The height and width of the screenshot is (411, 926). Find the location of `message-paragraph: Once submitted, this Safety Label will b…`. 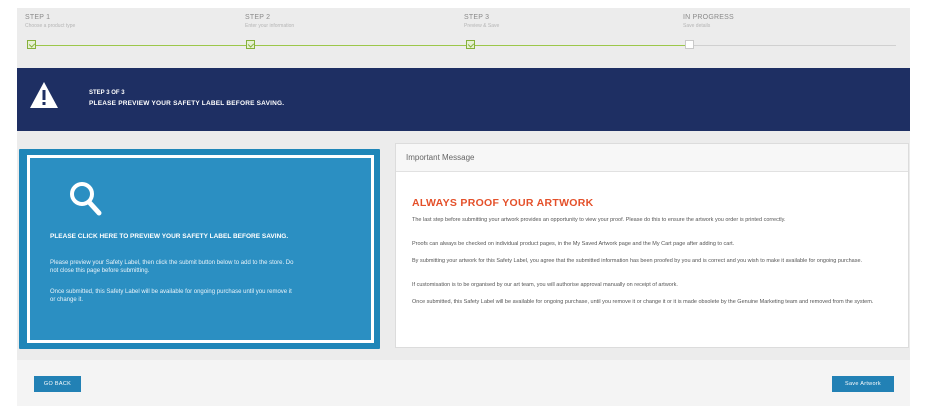

message-paragraph: Once submitted, this Safety Label will b… is located at coordinates (643, 302).